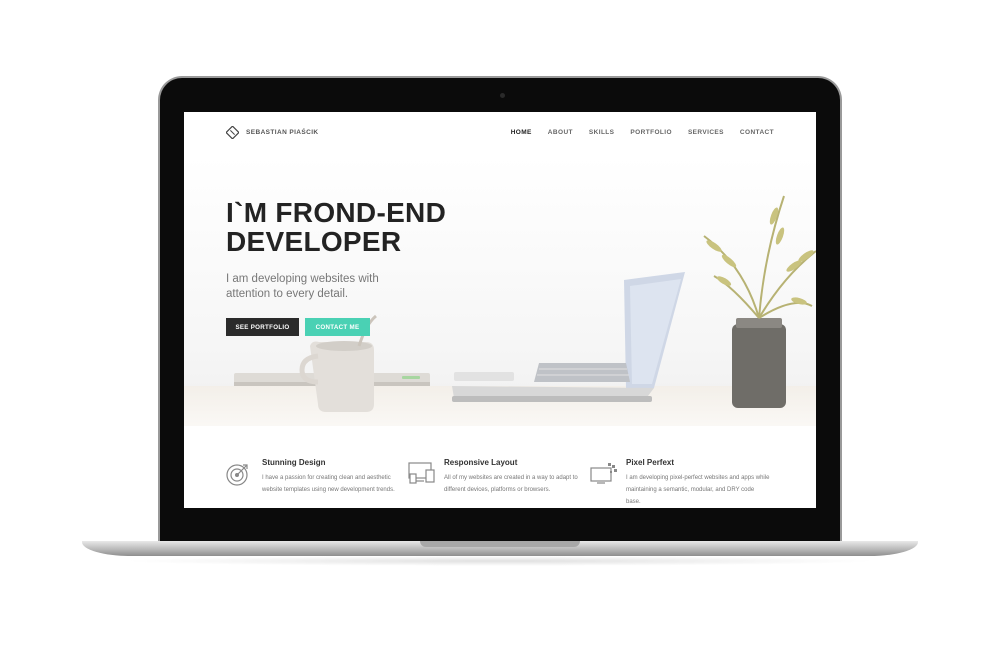  Describe the element at coordinates (650, 462) in the screenshot. I see `feature-title: Pixel Perfext` at that location.